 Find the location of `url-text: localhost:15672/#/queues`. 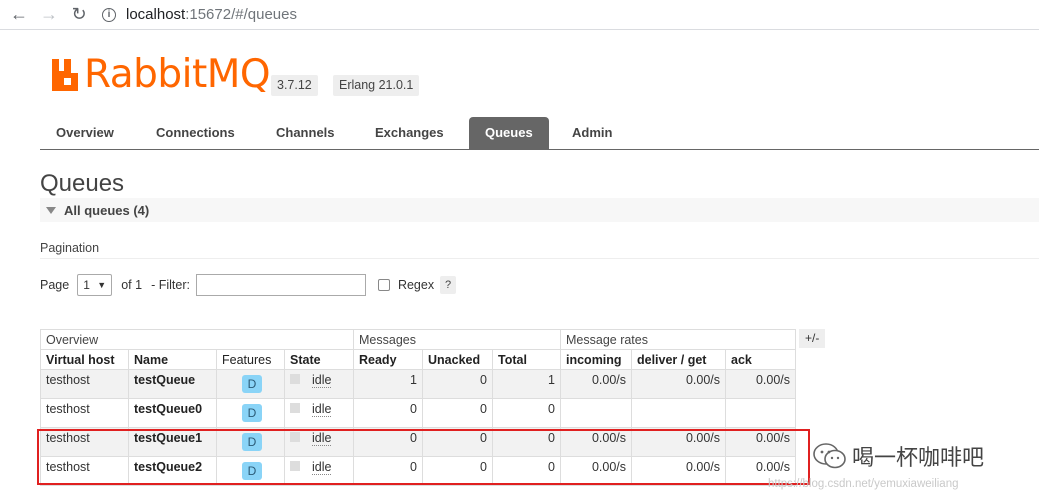

url-text: localhost:15672/#/queues is located at coordinates (211, 14).